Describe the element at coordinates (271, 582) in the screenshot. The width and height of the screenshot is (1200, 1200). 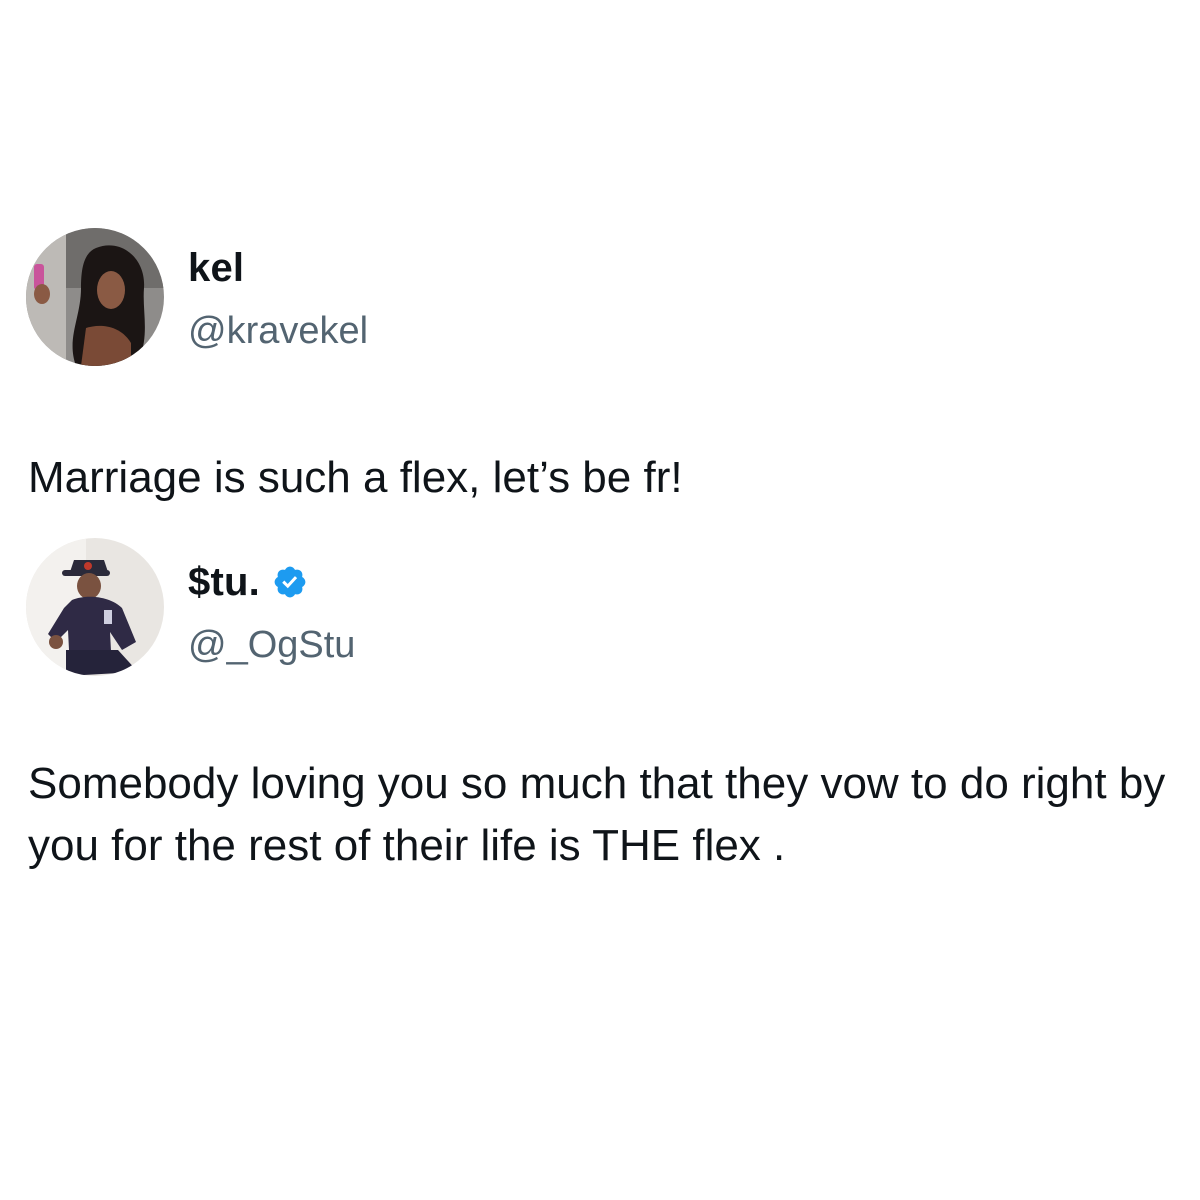
I see `display-name: $tu.` at that location.